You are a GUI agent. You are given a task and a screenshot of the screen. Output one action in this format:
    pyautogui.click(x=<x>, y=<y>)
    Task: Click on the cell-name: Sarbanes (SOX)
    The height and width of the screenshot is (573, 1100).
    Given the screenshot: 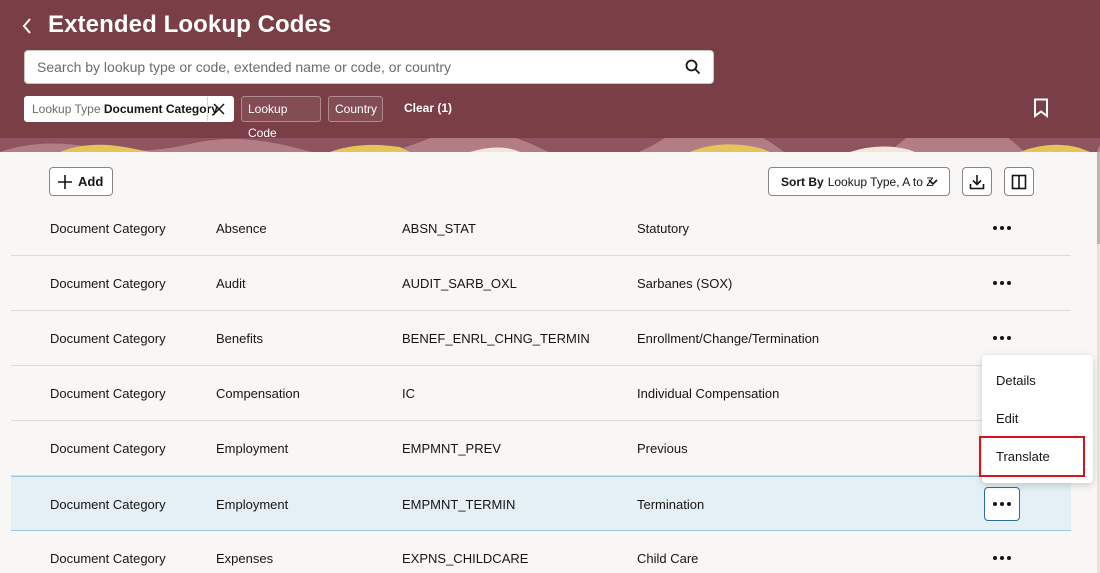 What is the action you would take?
    pyautogui.click(x=685, y=283)
    